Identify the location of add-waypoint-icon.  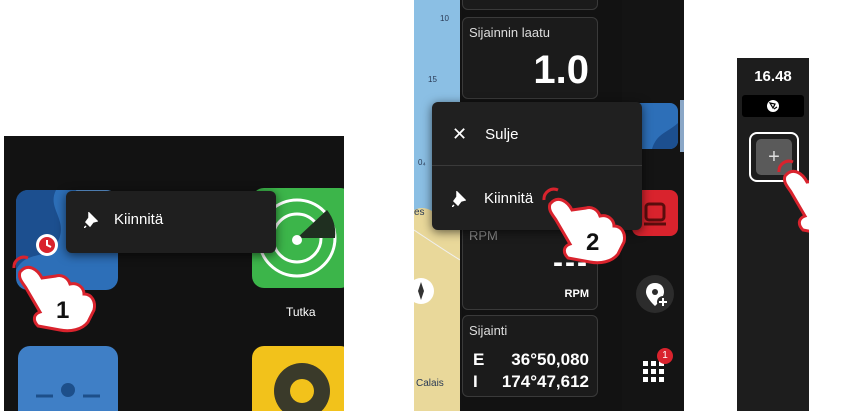
(657, 295).